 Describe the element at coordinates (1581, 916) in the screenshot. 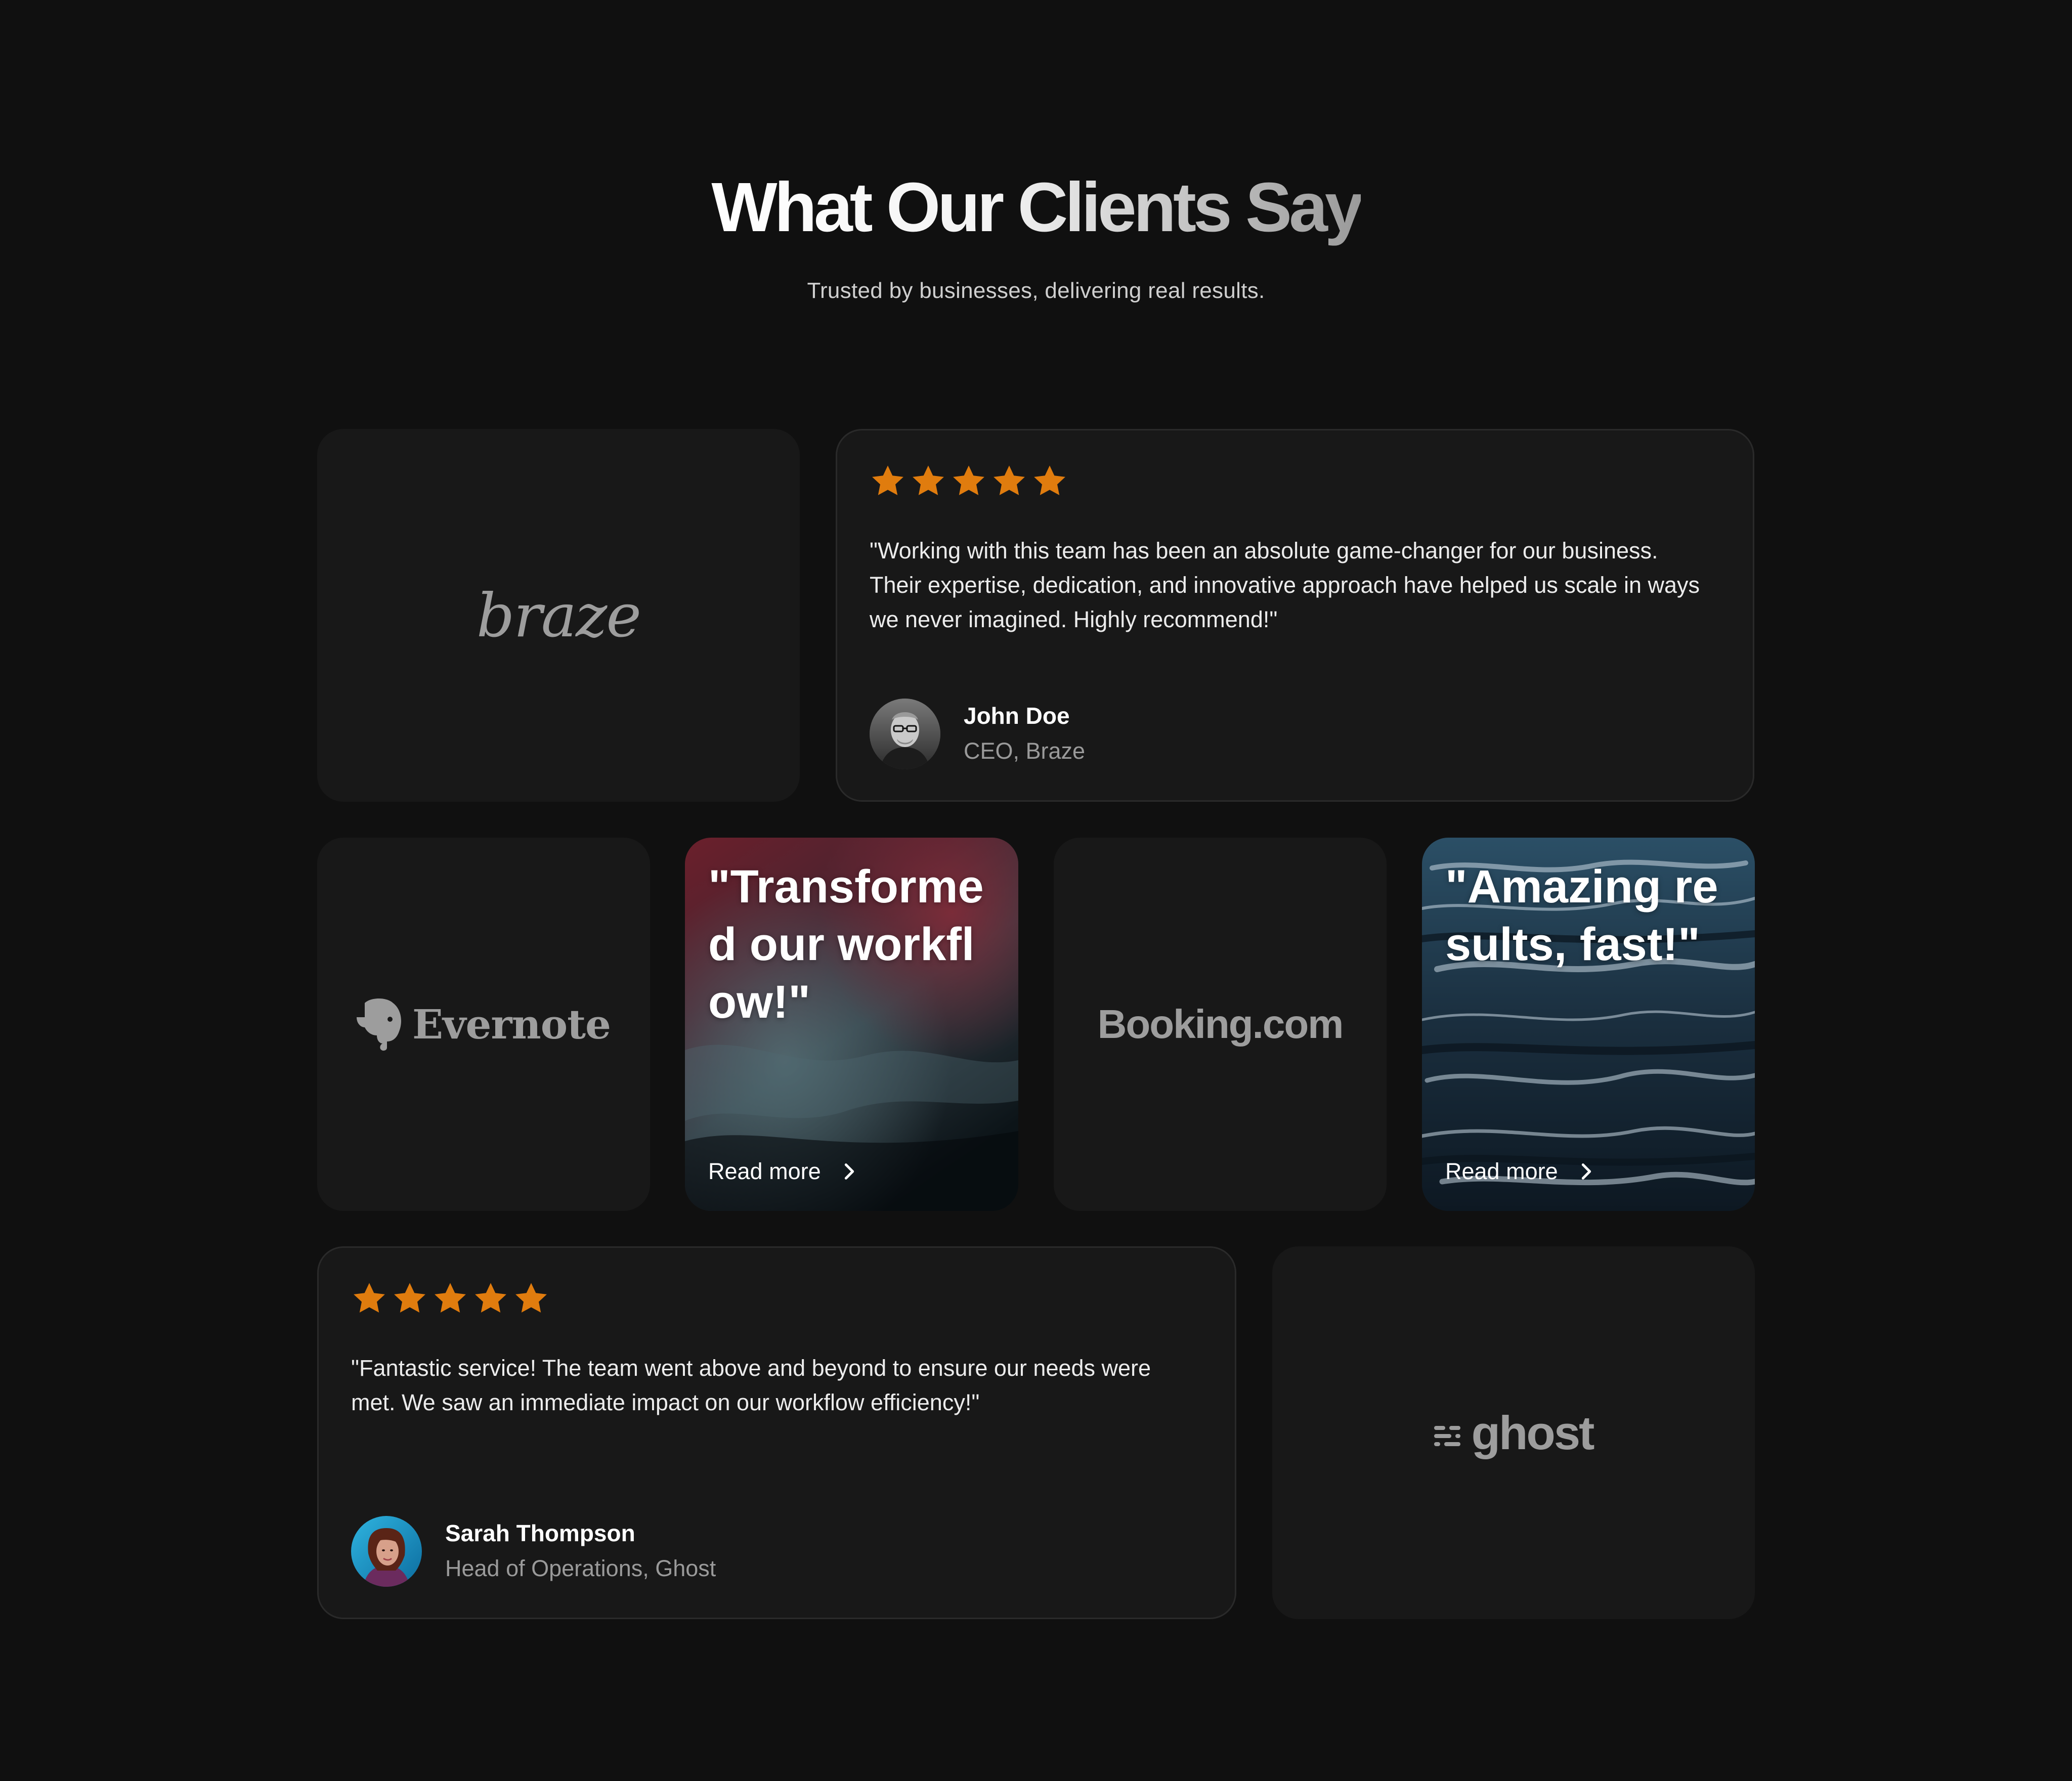

I see `story-headline: "Amazing results, fast!"` at that location.